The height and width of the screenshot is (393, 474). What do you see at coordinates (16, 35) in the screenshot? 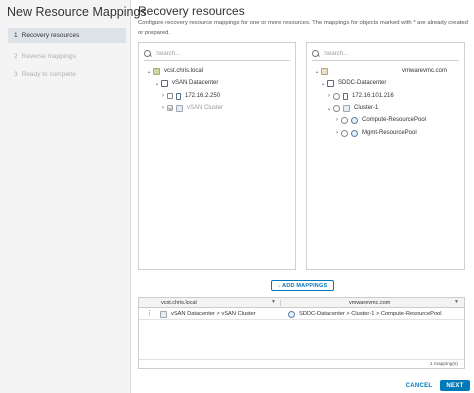
I see `step-number: 1` at bounding box center [16, 35].